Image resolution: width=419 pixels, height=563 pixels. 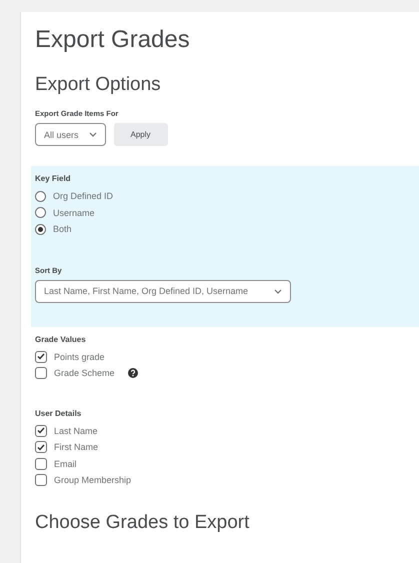 What do you see at coordinates (163, 291) in the screenshot?
I see `sort-dropdown: Last Name, First Name, Org Defined ID, Username` at bounding box center [163, 291].